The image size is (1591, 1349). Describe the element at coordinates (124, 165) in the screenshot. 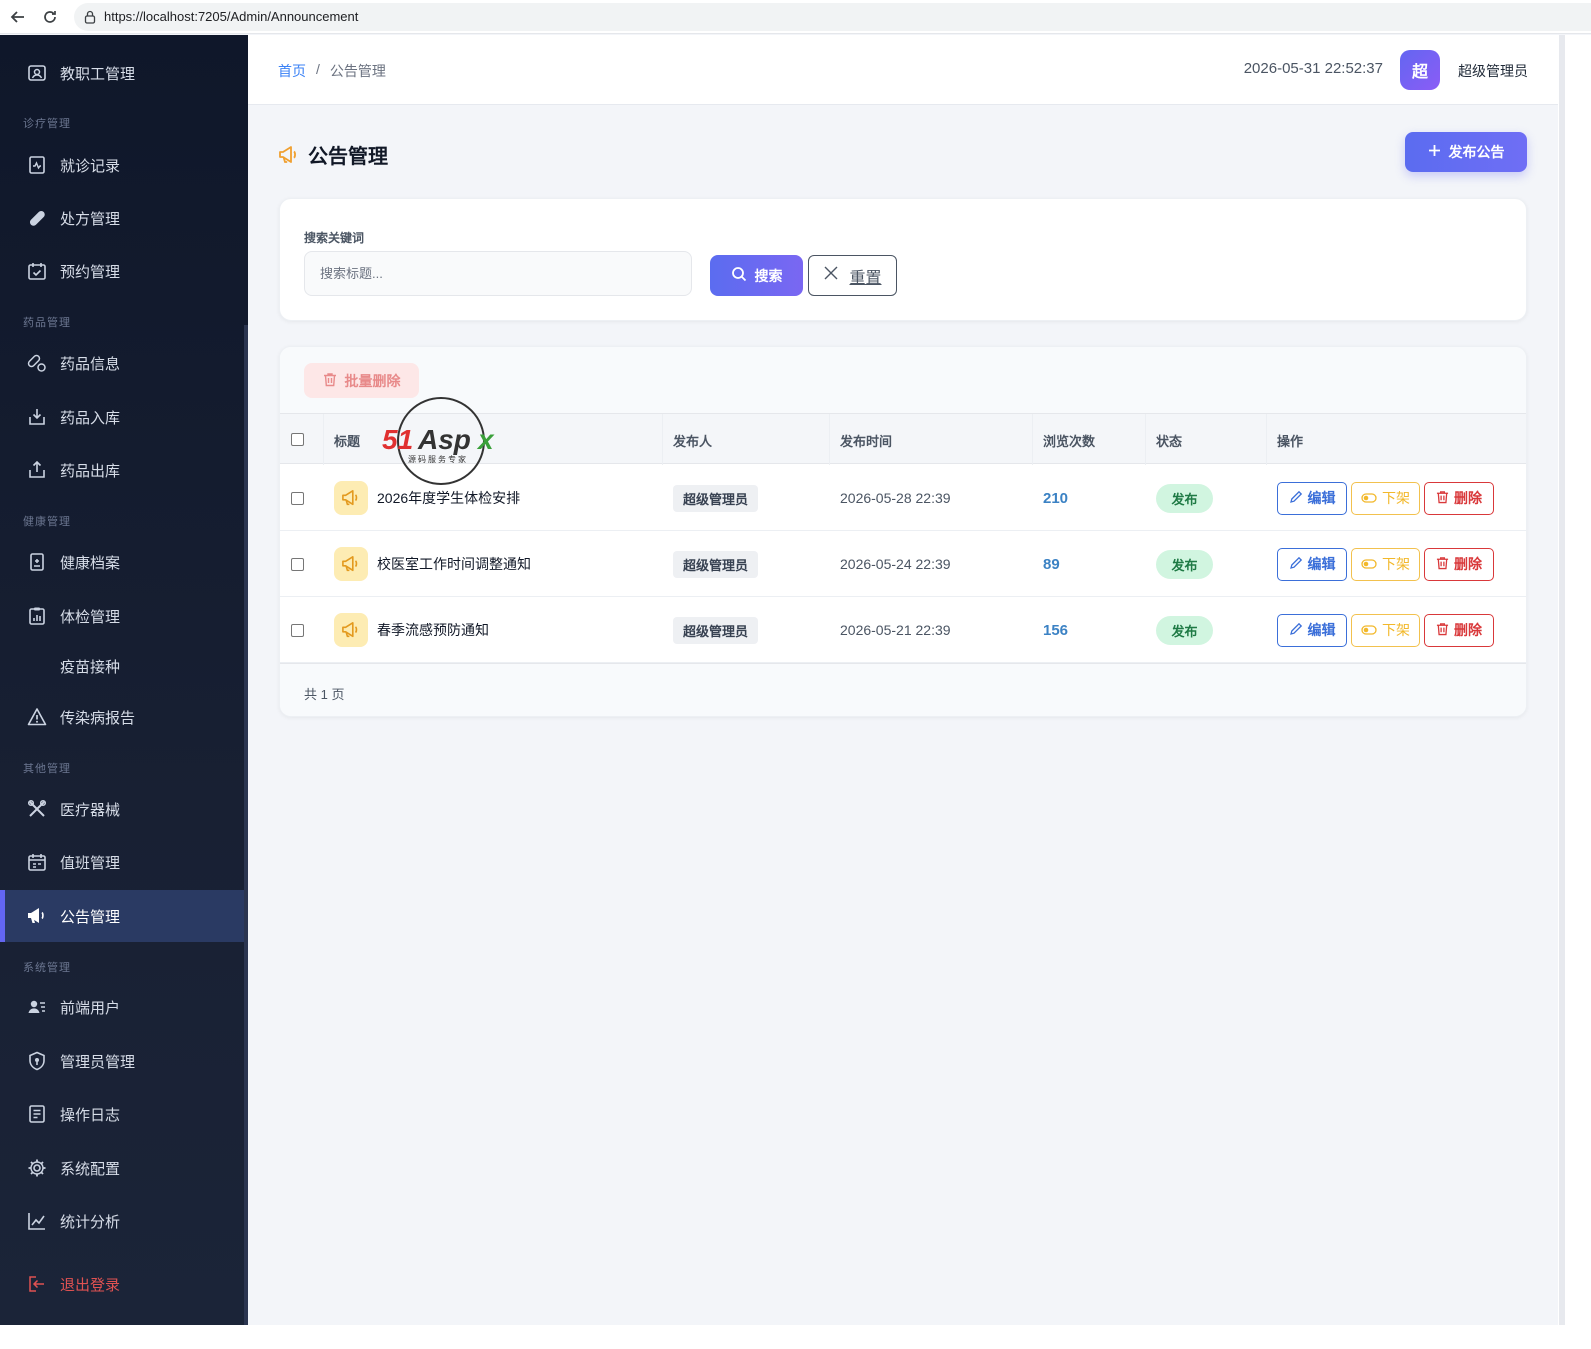

I see `sidebar-item-visit-records: 就诊记录` at that location.